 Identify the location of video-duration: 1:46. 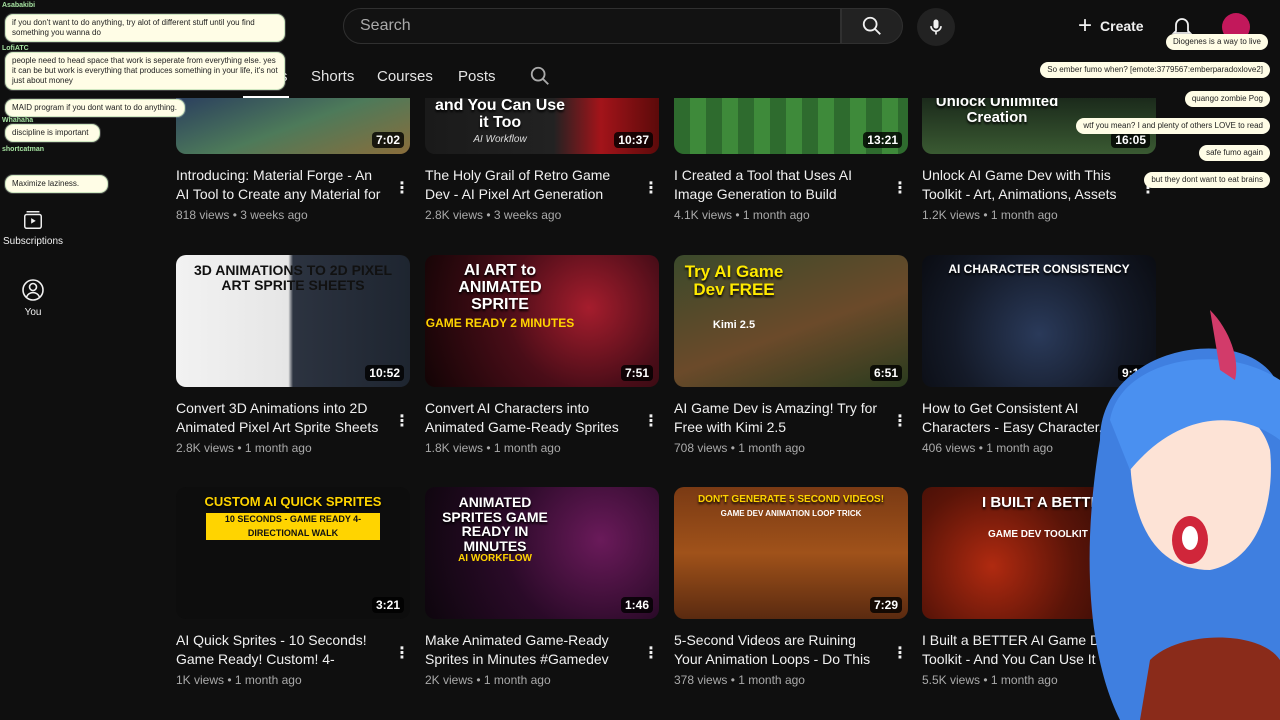
(636, 605).